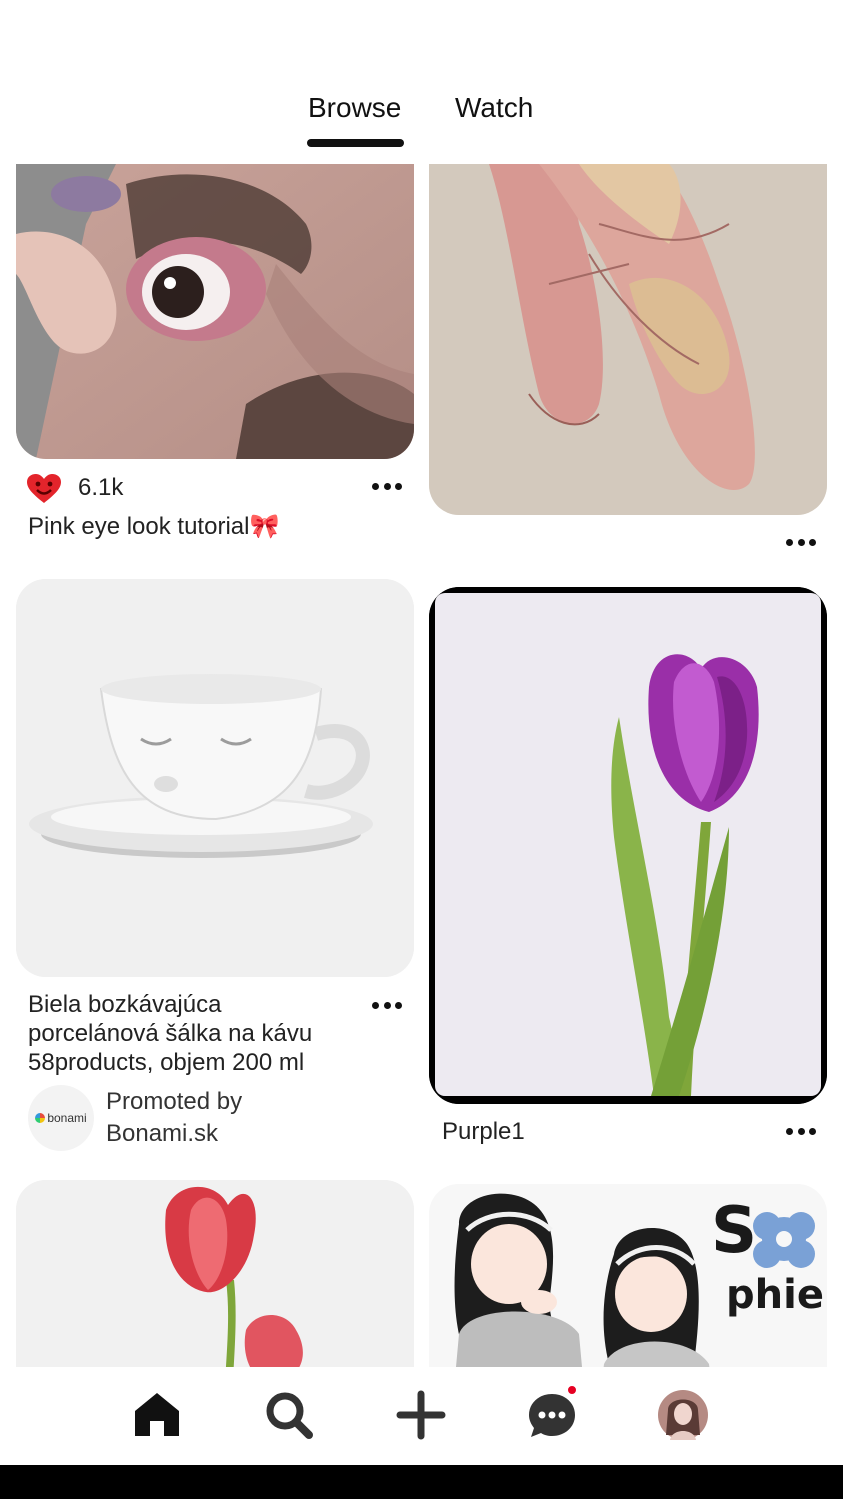  What do you see at coordinates (775, 1295) in the screenshot?
I see `sophie-art-text-phie: phie` at bounding box center [775, 1295].